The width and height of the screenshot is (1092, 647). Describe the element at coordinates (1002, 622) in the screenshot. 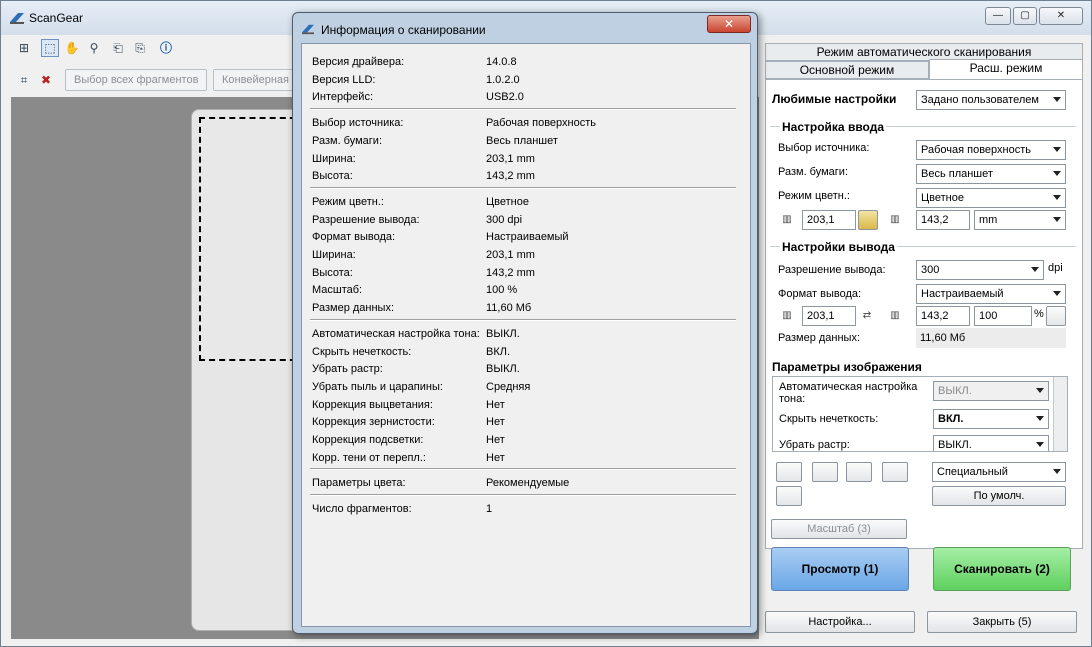

I see `close-button: Закрыть (5)` at that location.